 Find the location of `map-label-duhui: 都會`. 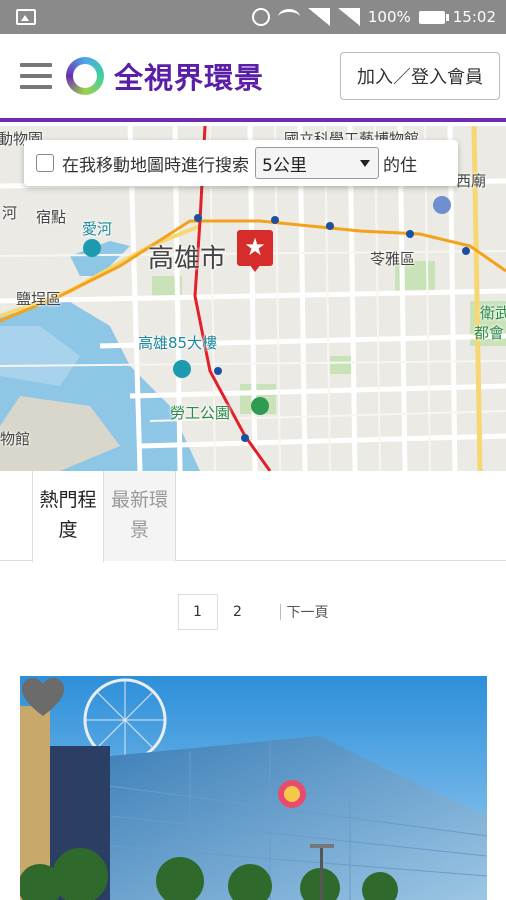

map-label-duhui: 都會 is located at coordinates (489, 333).